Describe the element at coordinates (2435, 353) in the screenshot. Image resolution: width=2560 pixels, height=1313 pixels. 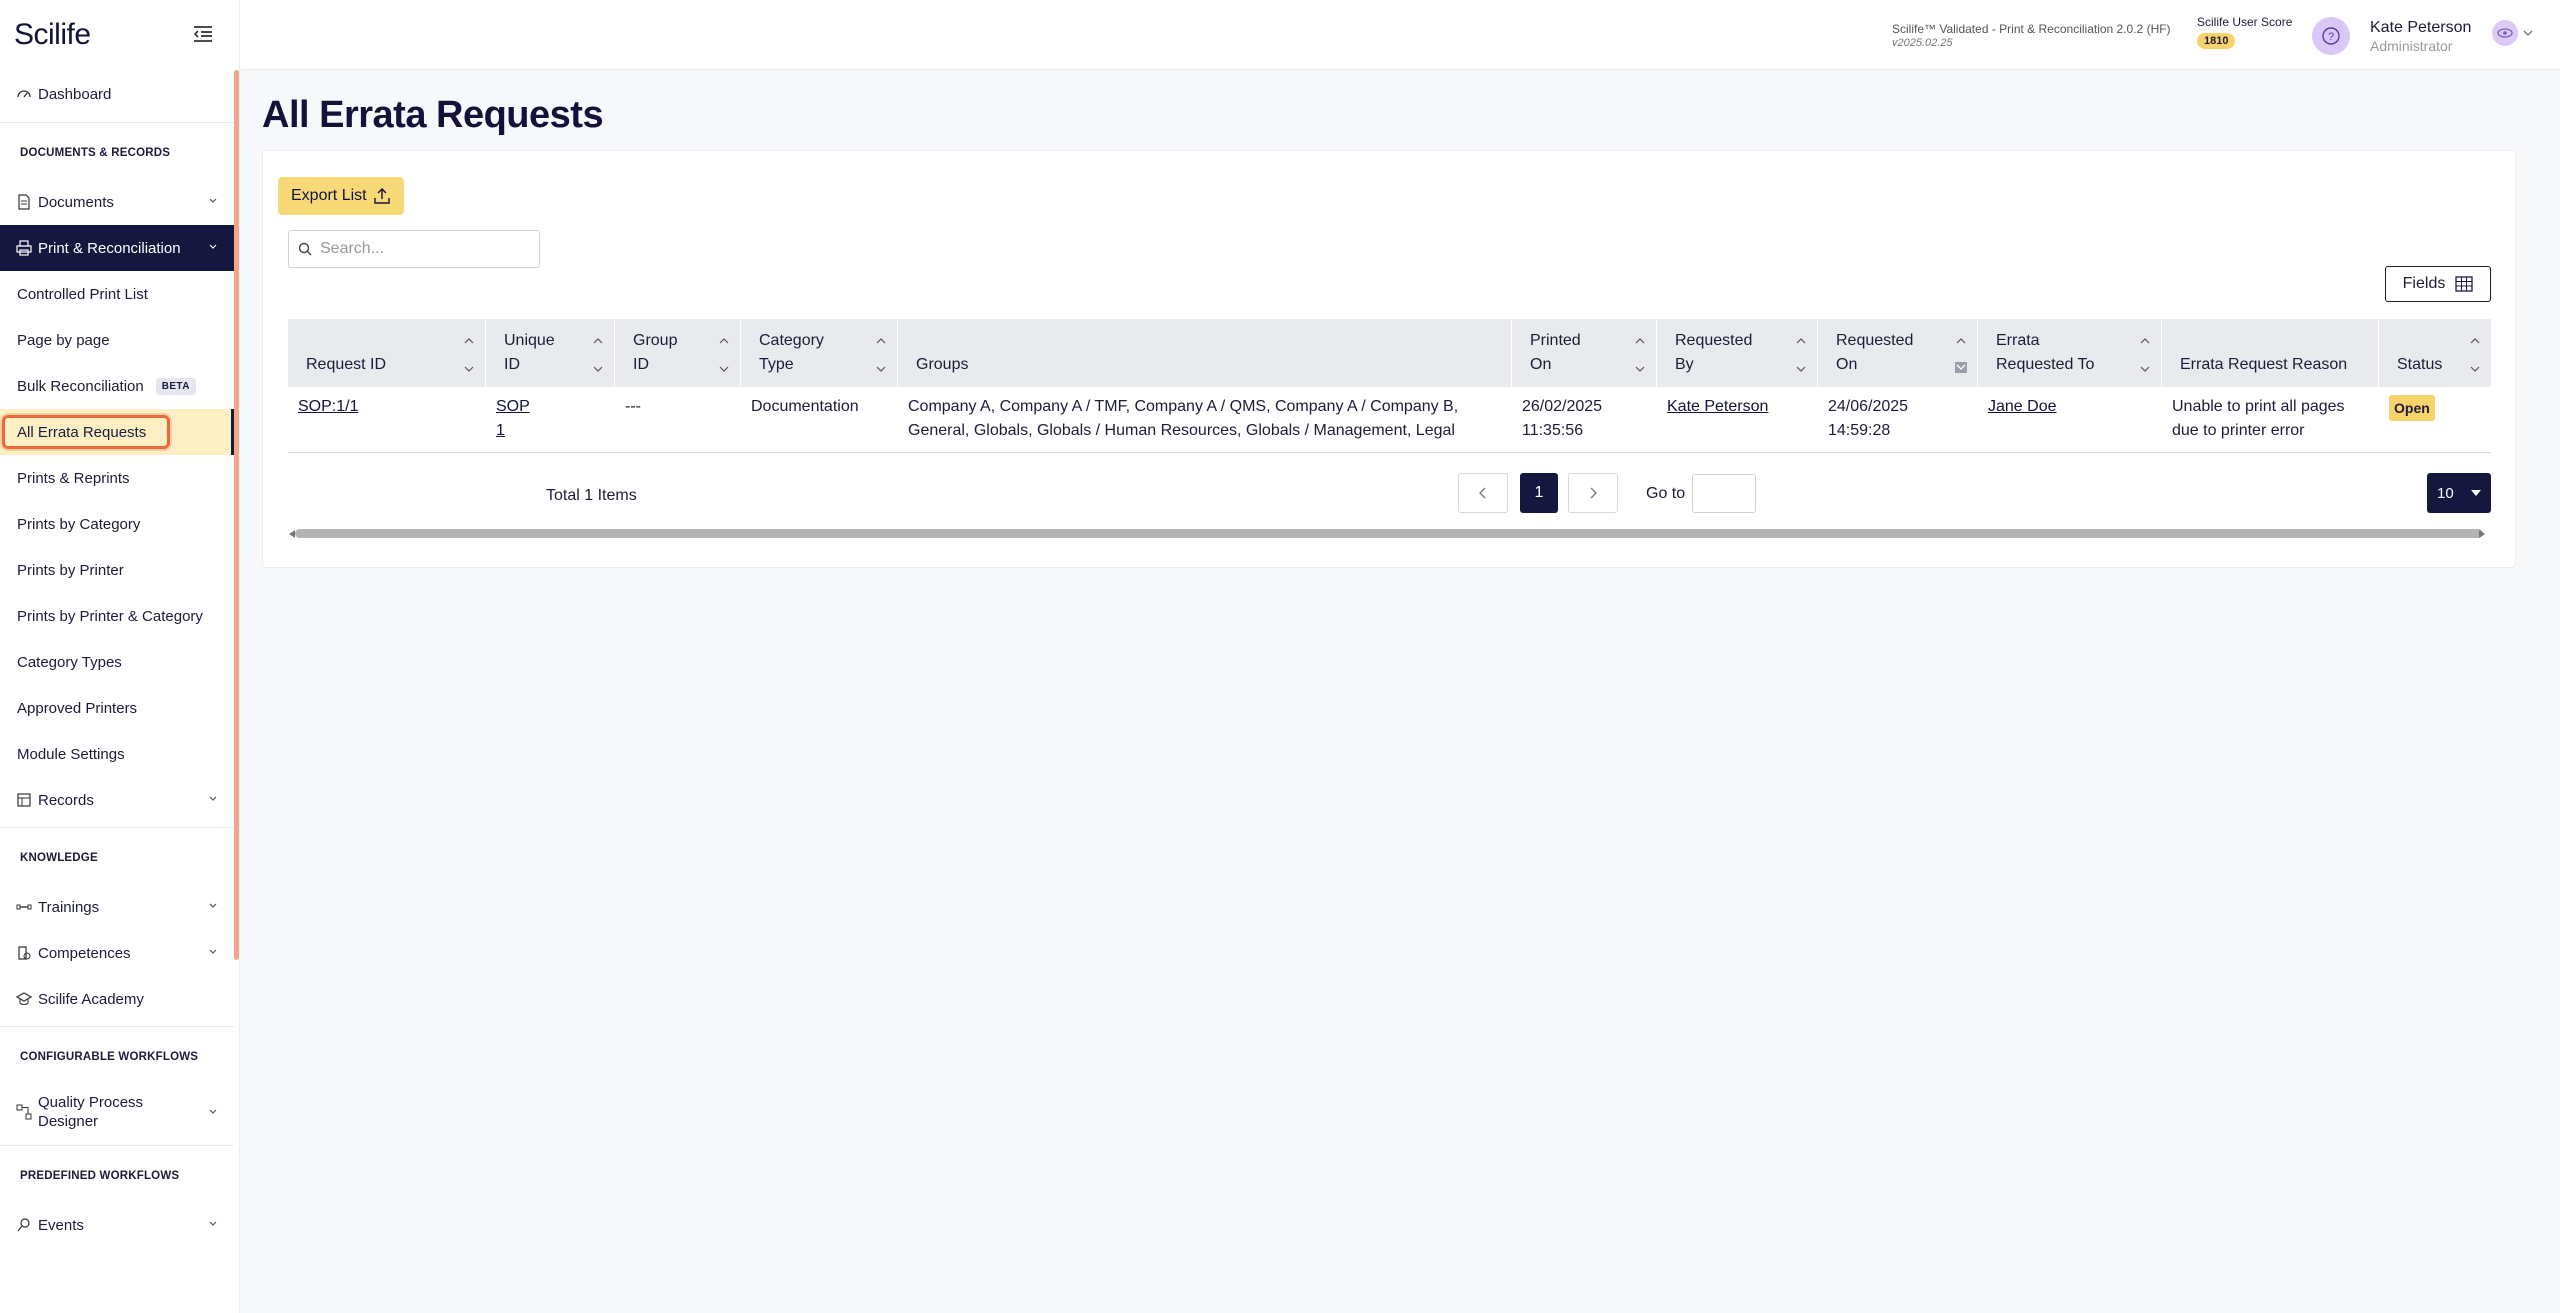
I see `col-status: Status` at that location.